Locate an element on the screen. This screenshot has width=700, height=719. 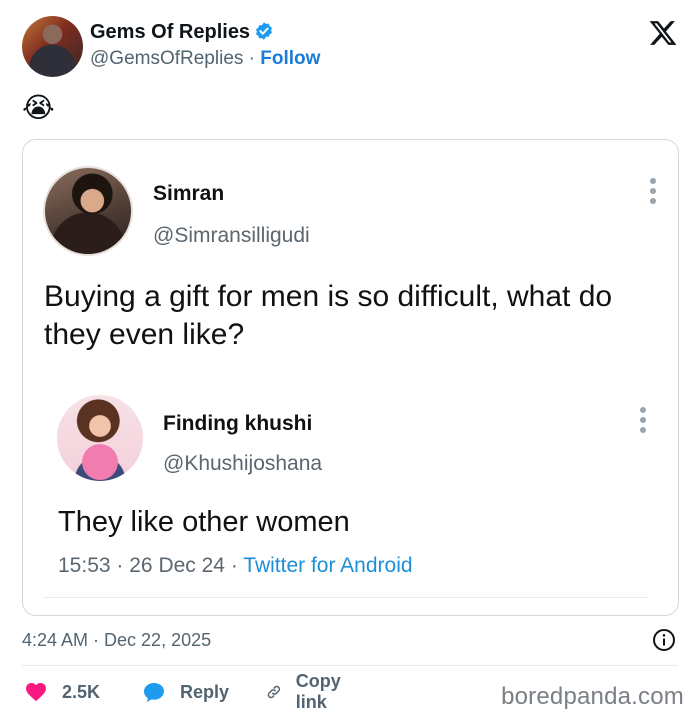
info-icon is located at coordinates (664, 640).